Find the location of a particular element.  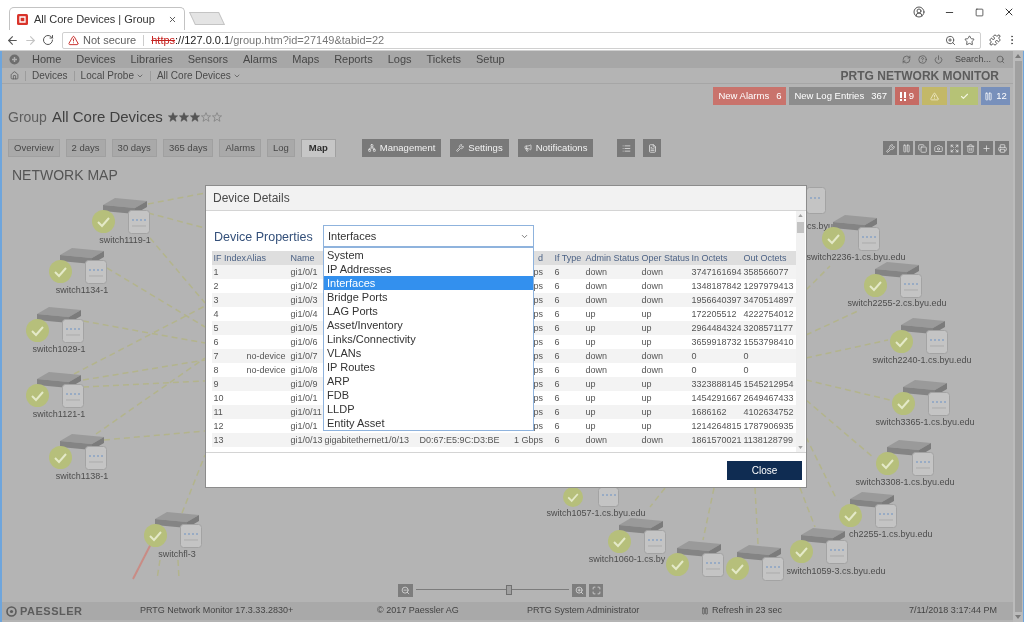

node-label: switch1119-1 is located at coordinates (125, 240).